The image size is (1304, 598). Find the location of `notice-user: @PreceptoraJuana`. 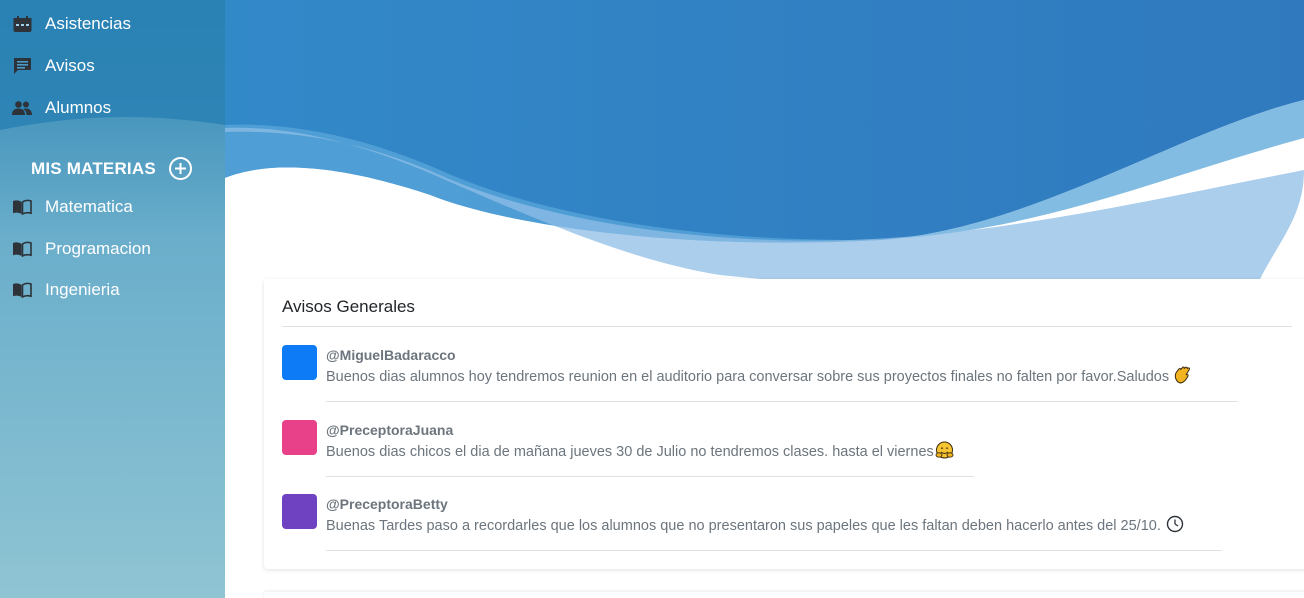

notice-user: @PreceptoraJuana is located at coordinates (389, 430).